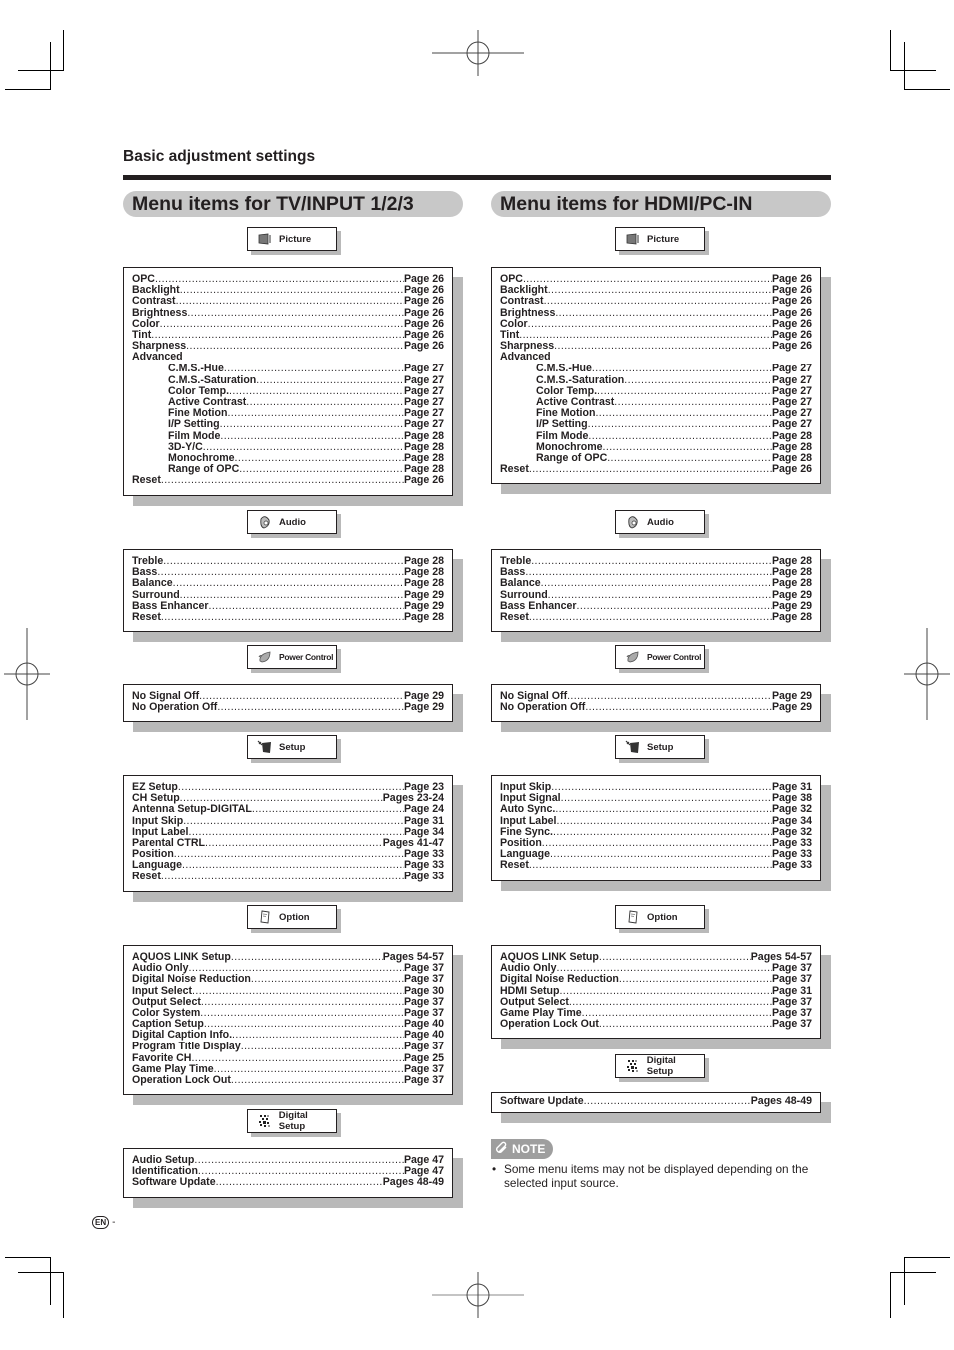 Image resolution: width=954 pixels, height=1350 pixels. Describe the element at coordinates (502, 1149) in the screenshot. I see `paperclip-icon` at that location.